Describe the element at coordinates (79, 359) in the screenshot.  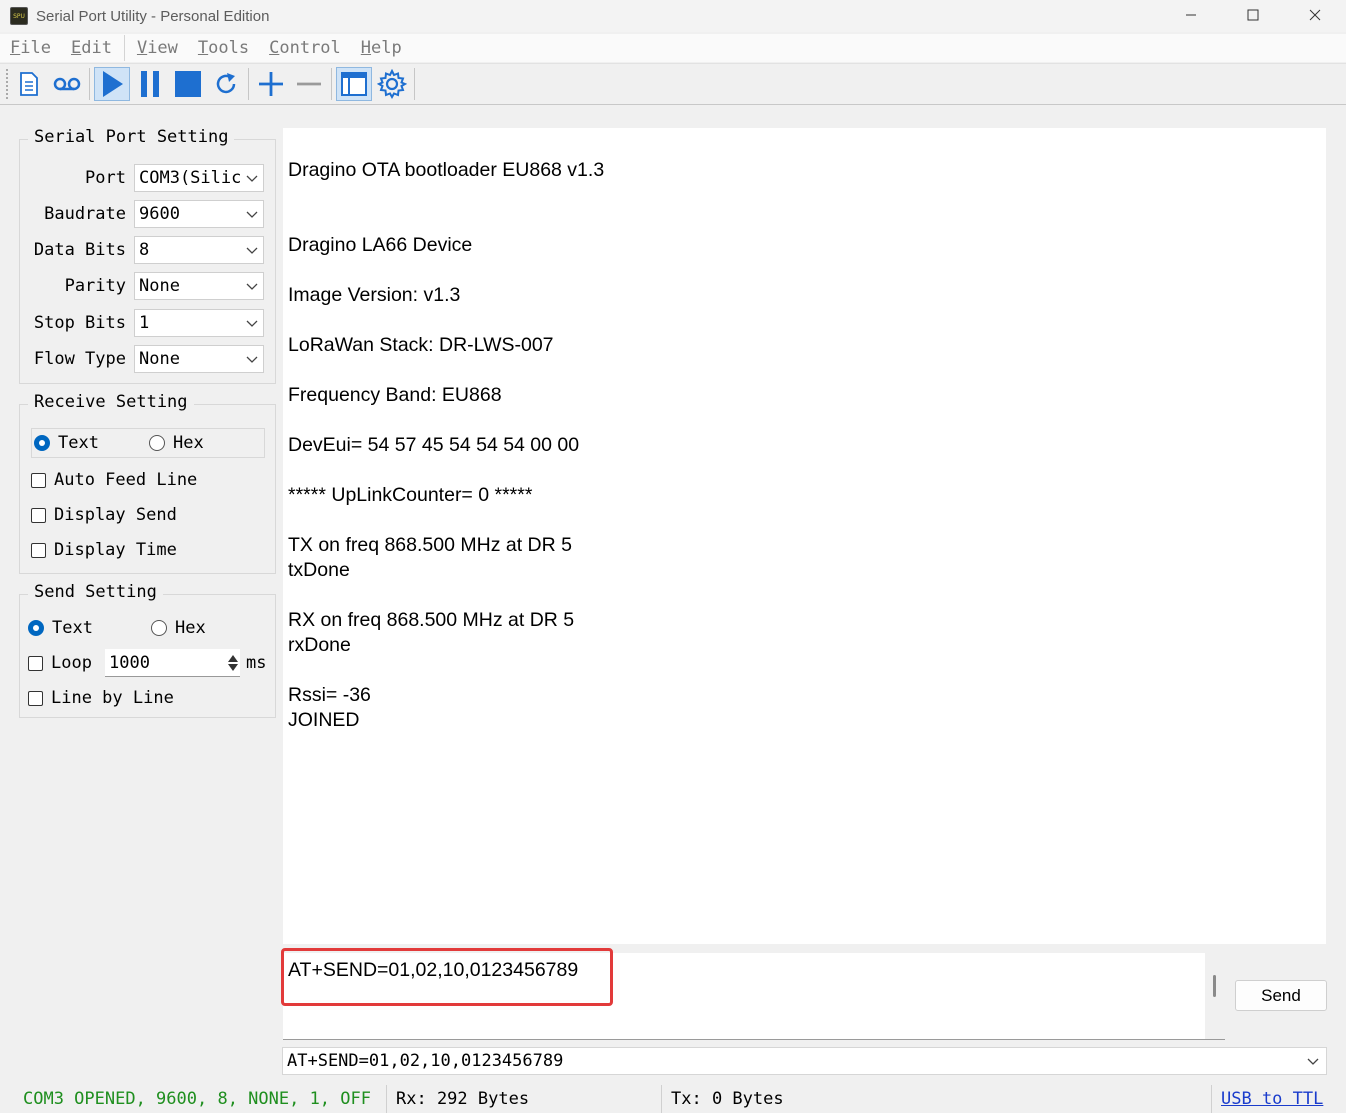
I see `flow-type-label: Flow Type` at that location.